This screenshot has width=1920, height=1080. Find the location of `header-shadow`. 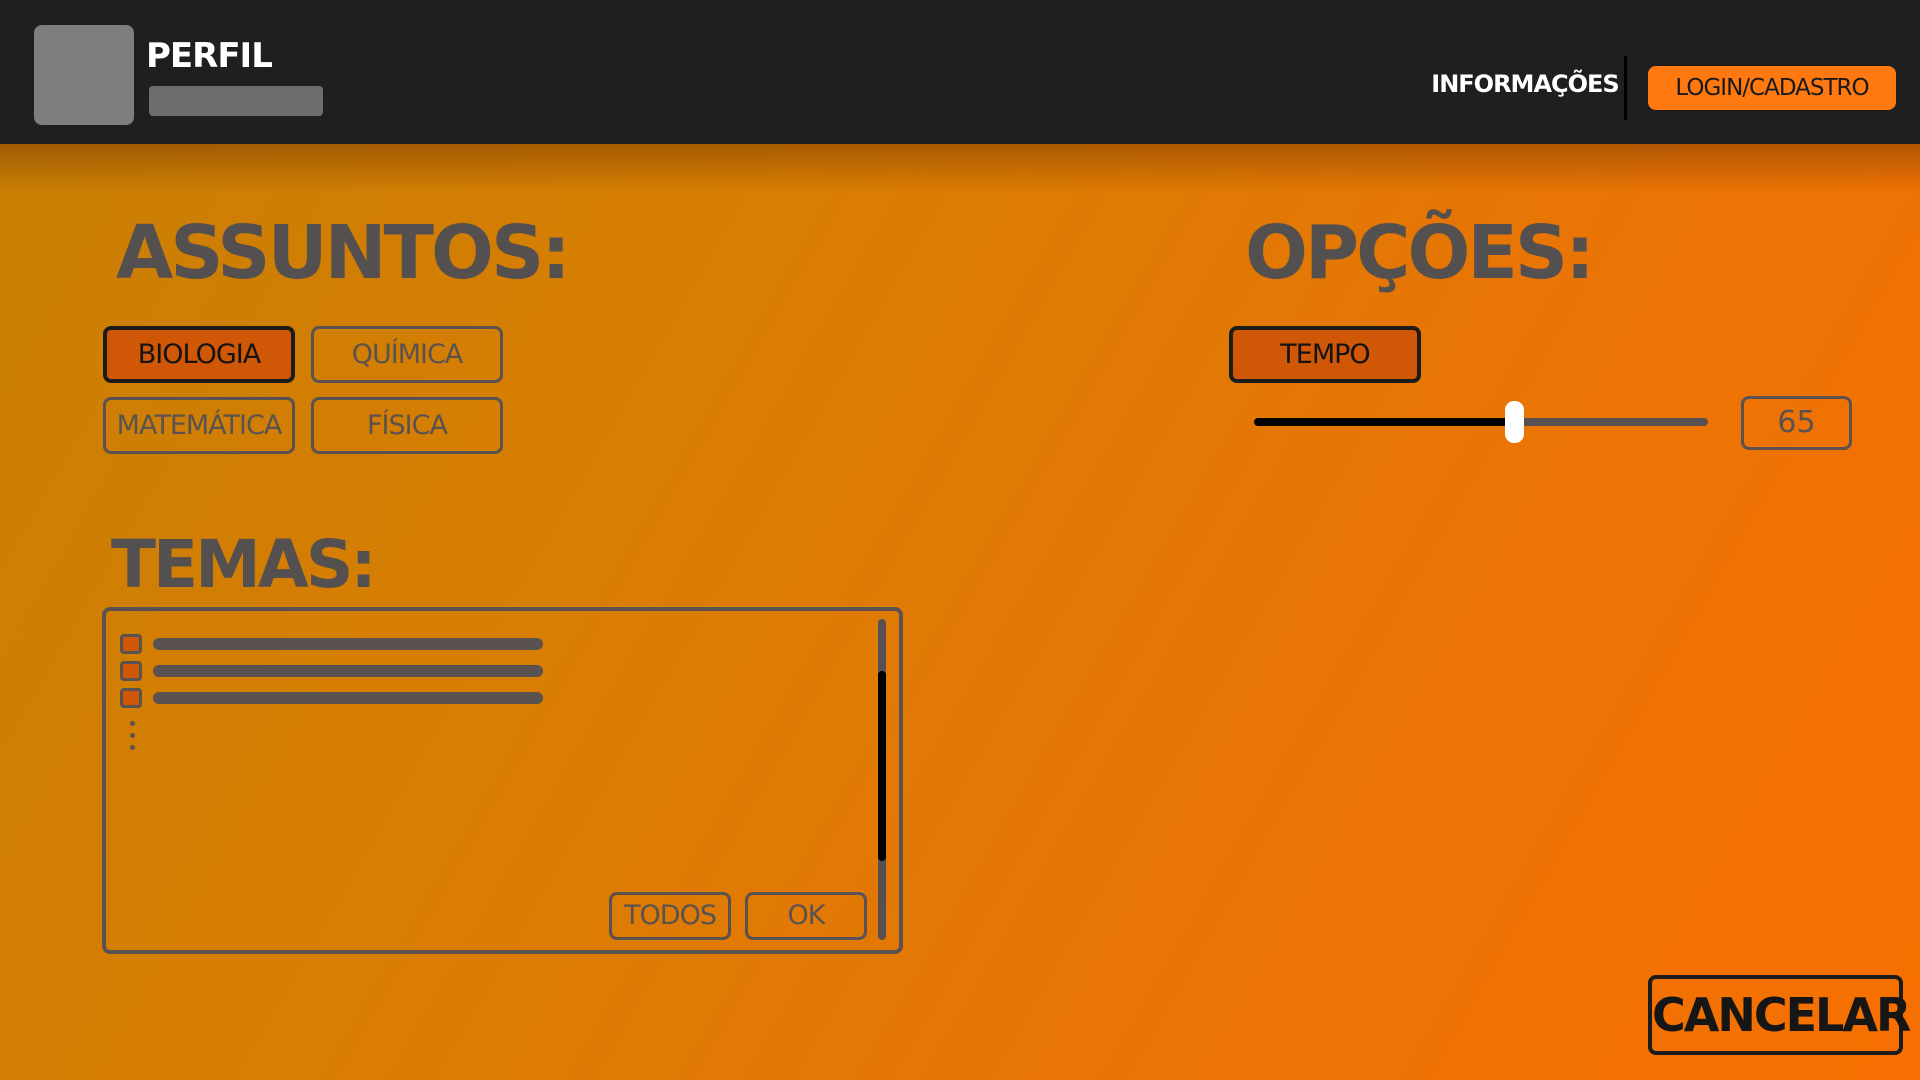

header-shadow is located at coordinates (960, 168).